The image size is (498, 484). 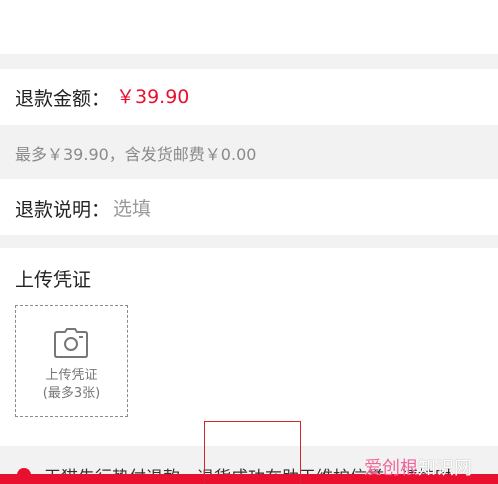 I want to click on upload-proof-button: 上传凭证 (最多3张), so click(x=71, y=361).